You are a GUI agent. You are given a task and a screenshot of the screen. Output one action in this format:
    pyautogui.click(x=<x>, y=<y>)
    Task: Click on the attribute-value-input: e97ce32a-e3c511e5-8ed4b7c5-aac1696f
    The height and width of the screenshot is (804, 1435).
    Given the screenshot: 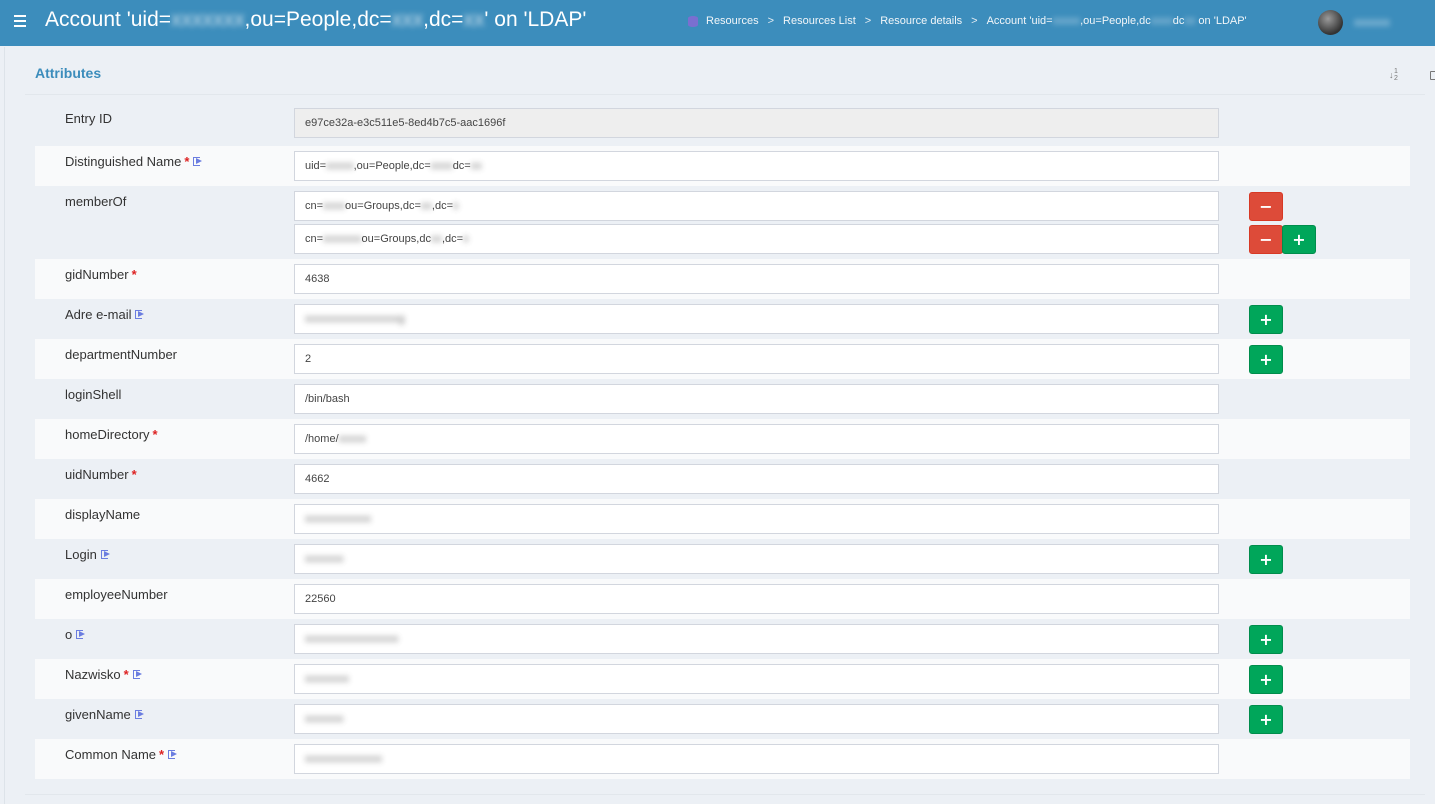 What is the action you would take?
    pyautogui.click(x=756, y=123)
    